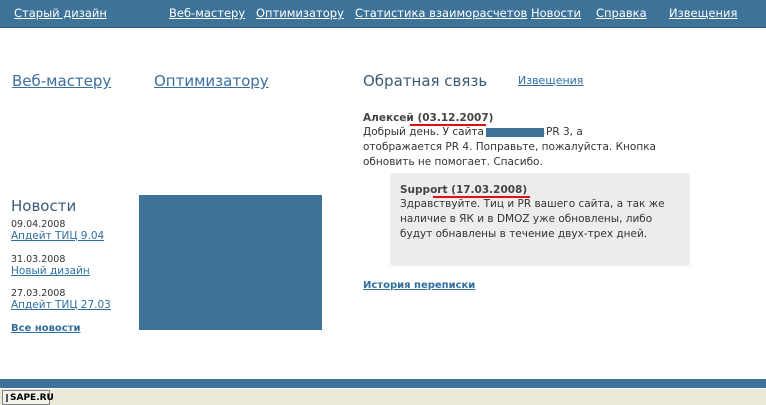 The height and width of the screenshot is (405, 766). Describe the element at coordinates (556, 13) in the screenshot. I see `nav-news: Новости` at that location.